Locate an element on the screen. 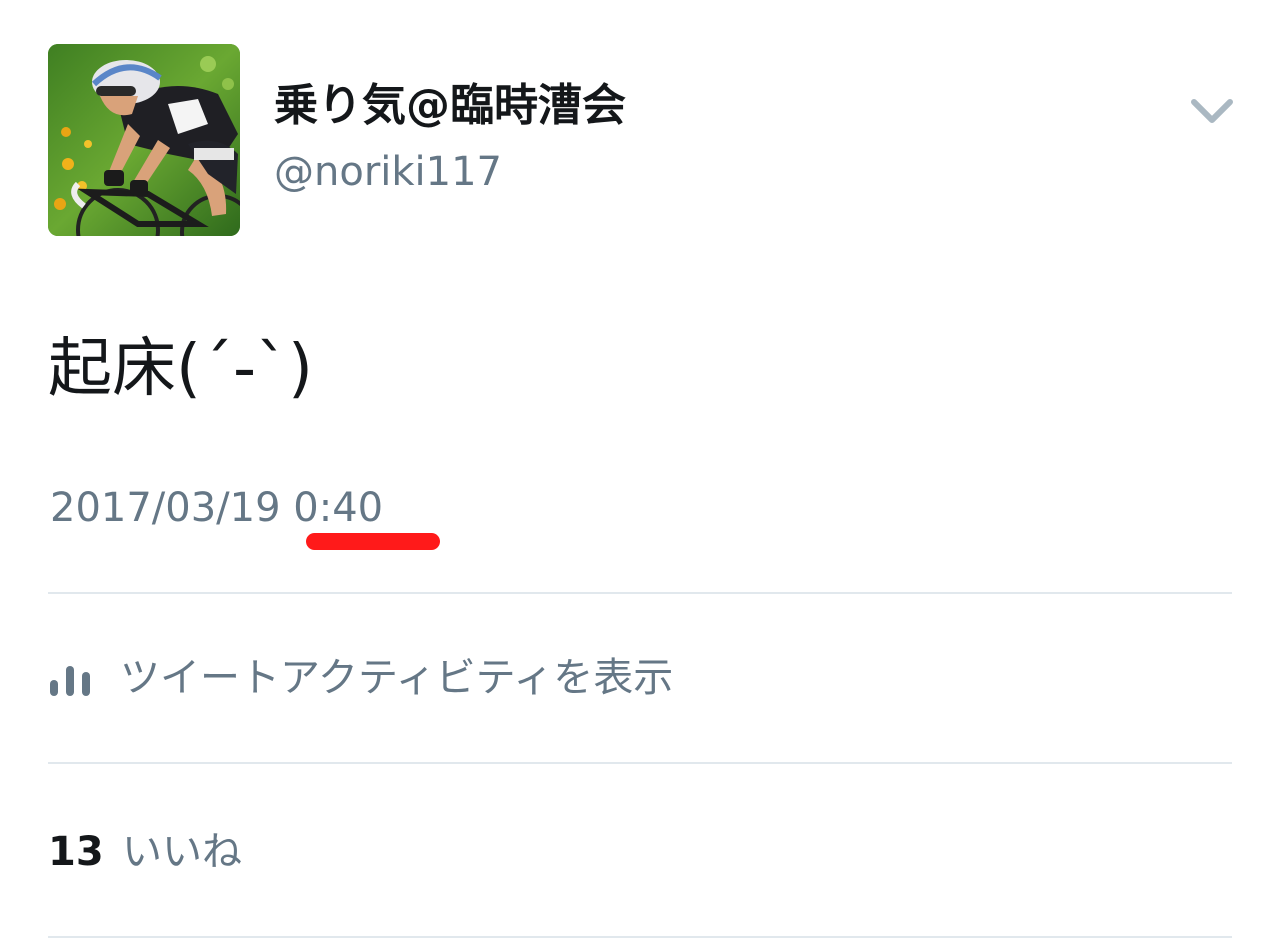 The height and width of the screenshot is (942, 1280). tweet-time: 0:40 is located at coordinates (338, 508).